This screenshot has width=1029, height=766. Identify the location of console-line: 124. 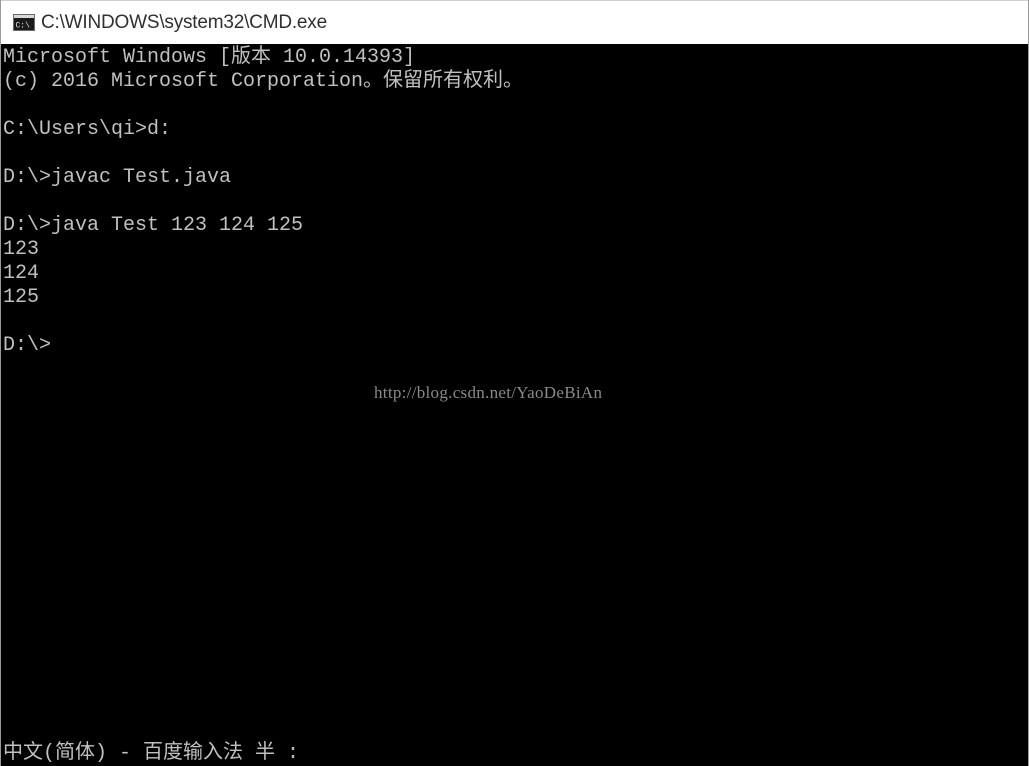
(21, 273).